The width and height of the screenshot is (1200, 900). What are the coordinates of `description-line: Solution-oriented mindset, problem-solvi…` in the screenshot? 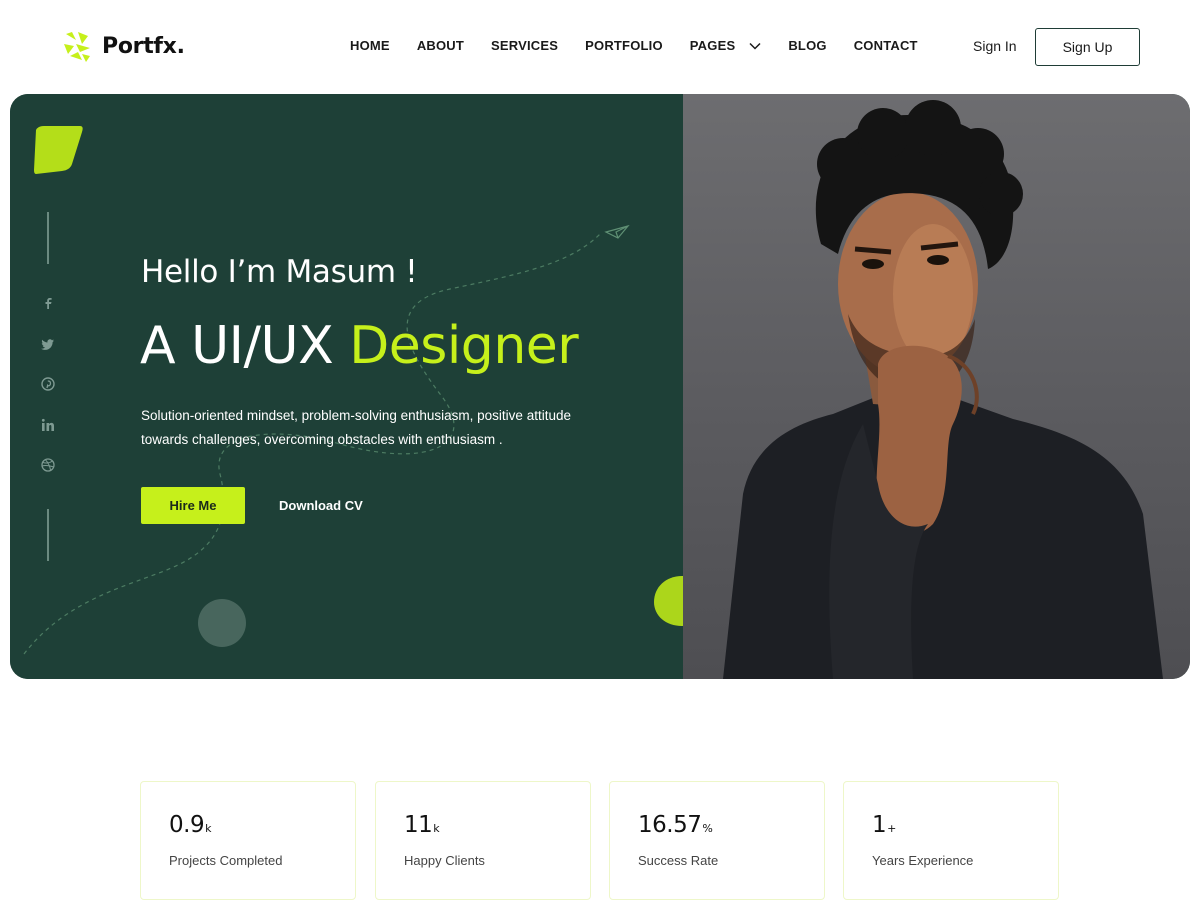 It's located at (356, 415).